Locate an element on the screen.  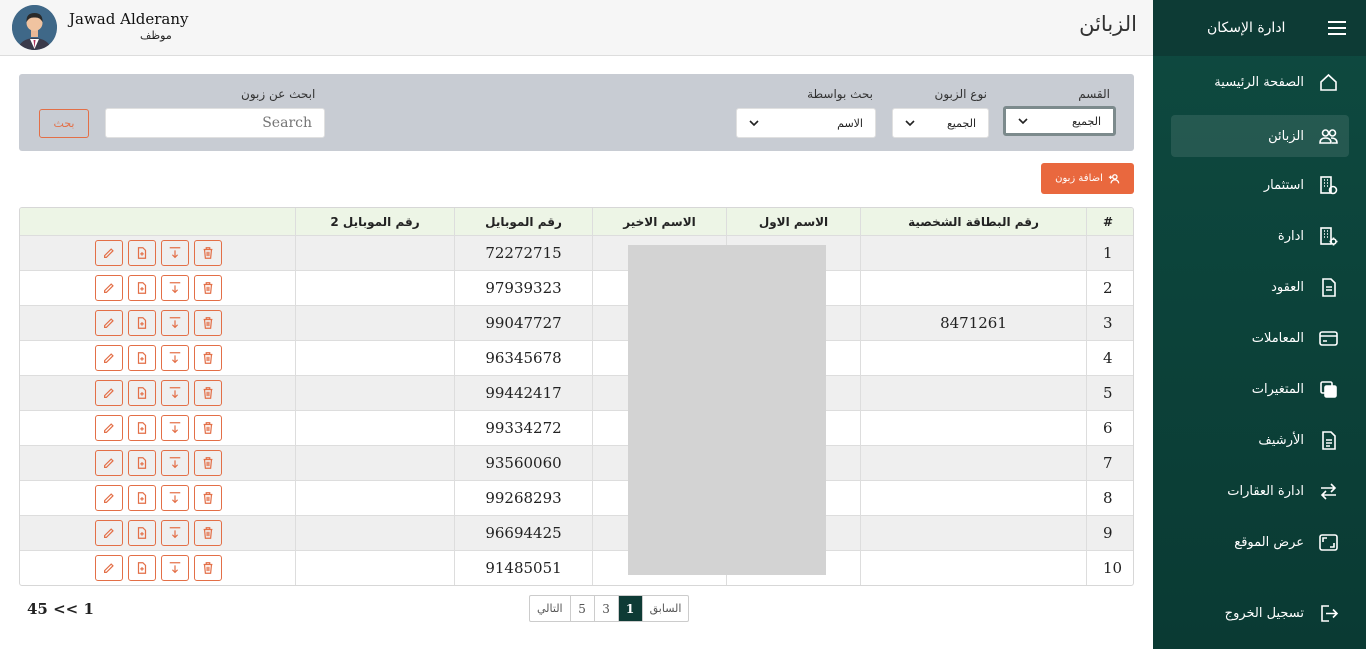
search-input is located at coordinates (215, 123).